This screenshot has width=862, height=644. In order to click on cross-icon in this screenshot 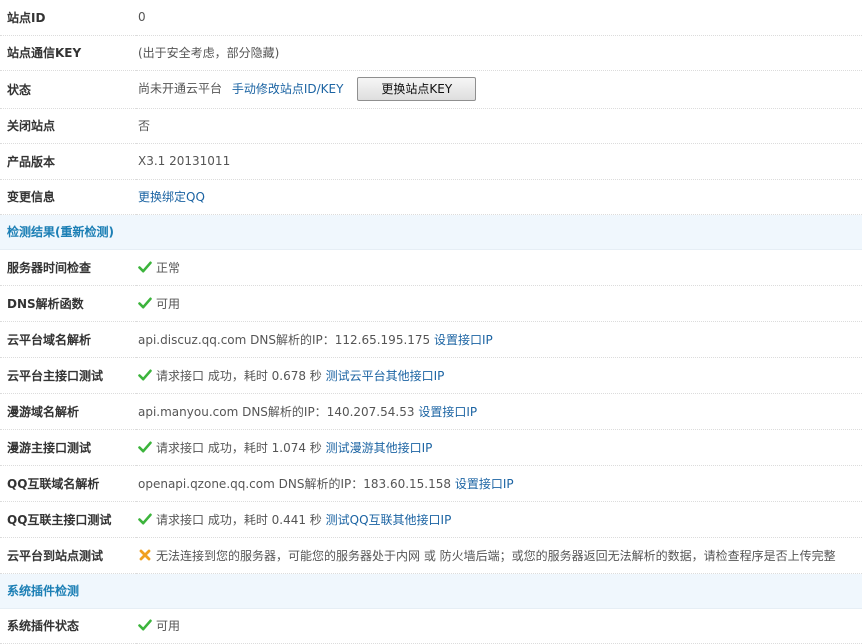, I will do `click(145, 555)`.